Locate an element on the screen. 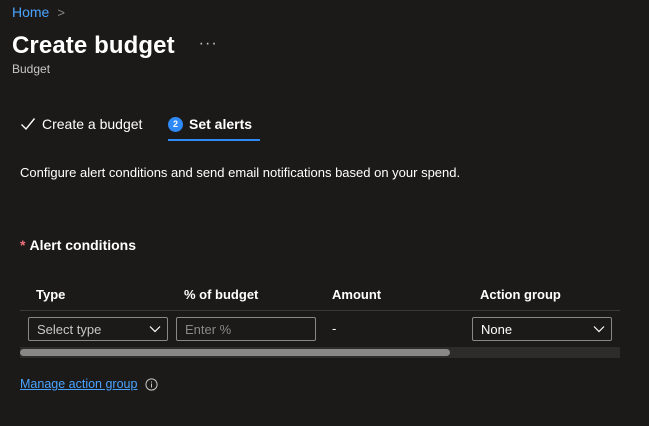 Image resolution: width=649 pixels, height=426 pixels. column-header-amount: Amount is located at coordinates (357, 294).